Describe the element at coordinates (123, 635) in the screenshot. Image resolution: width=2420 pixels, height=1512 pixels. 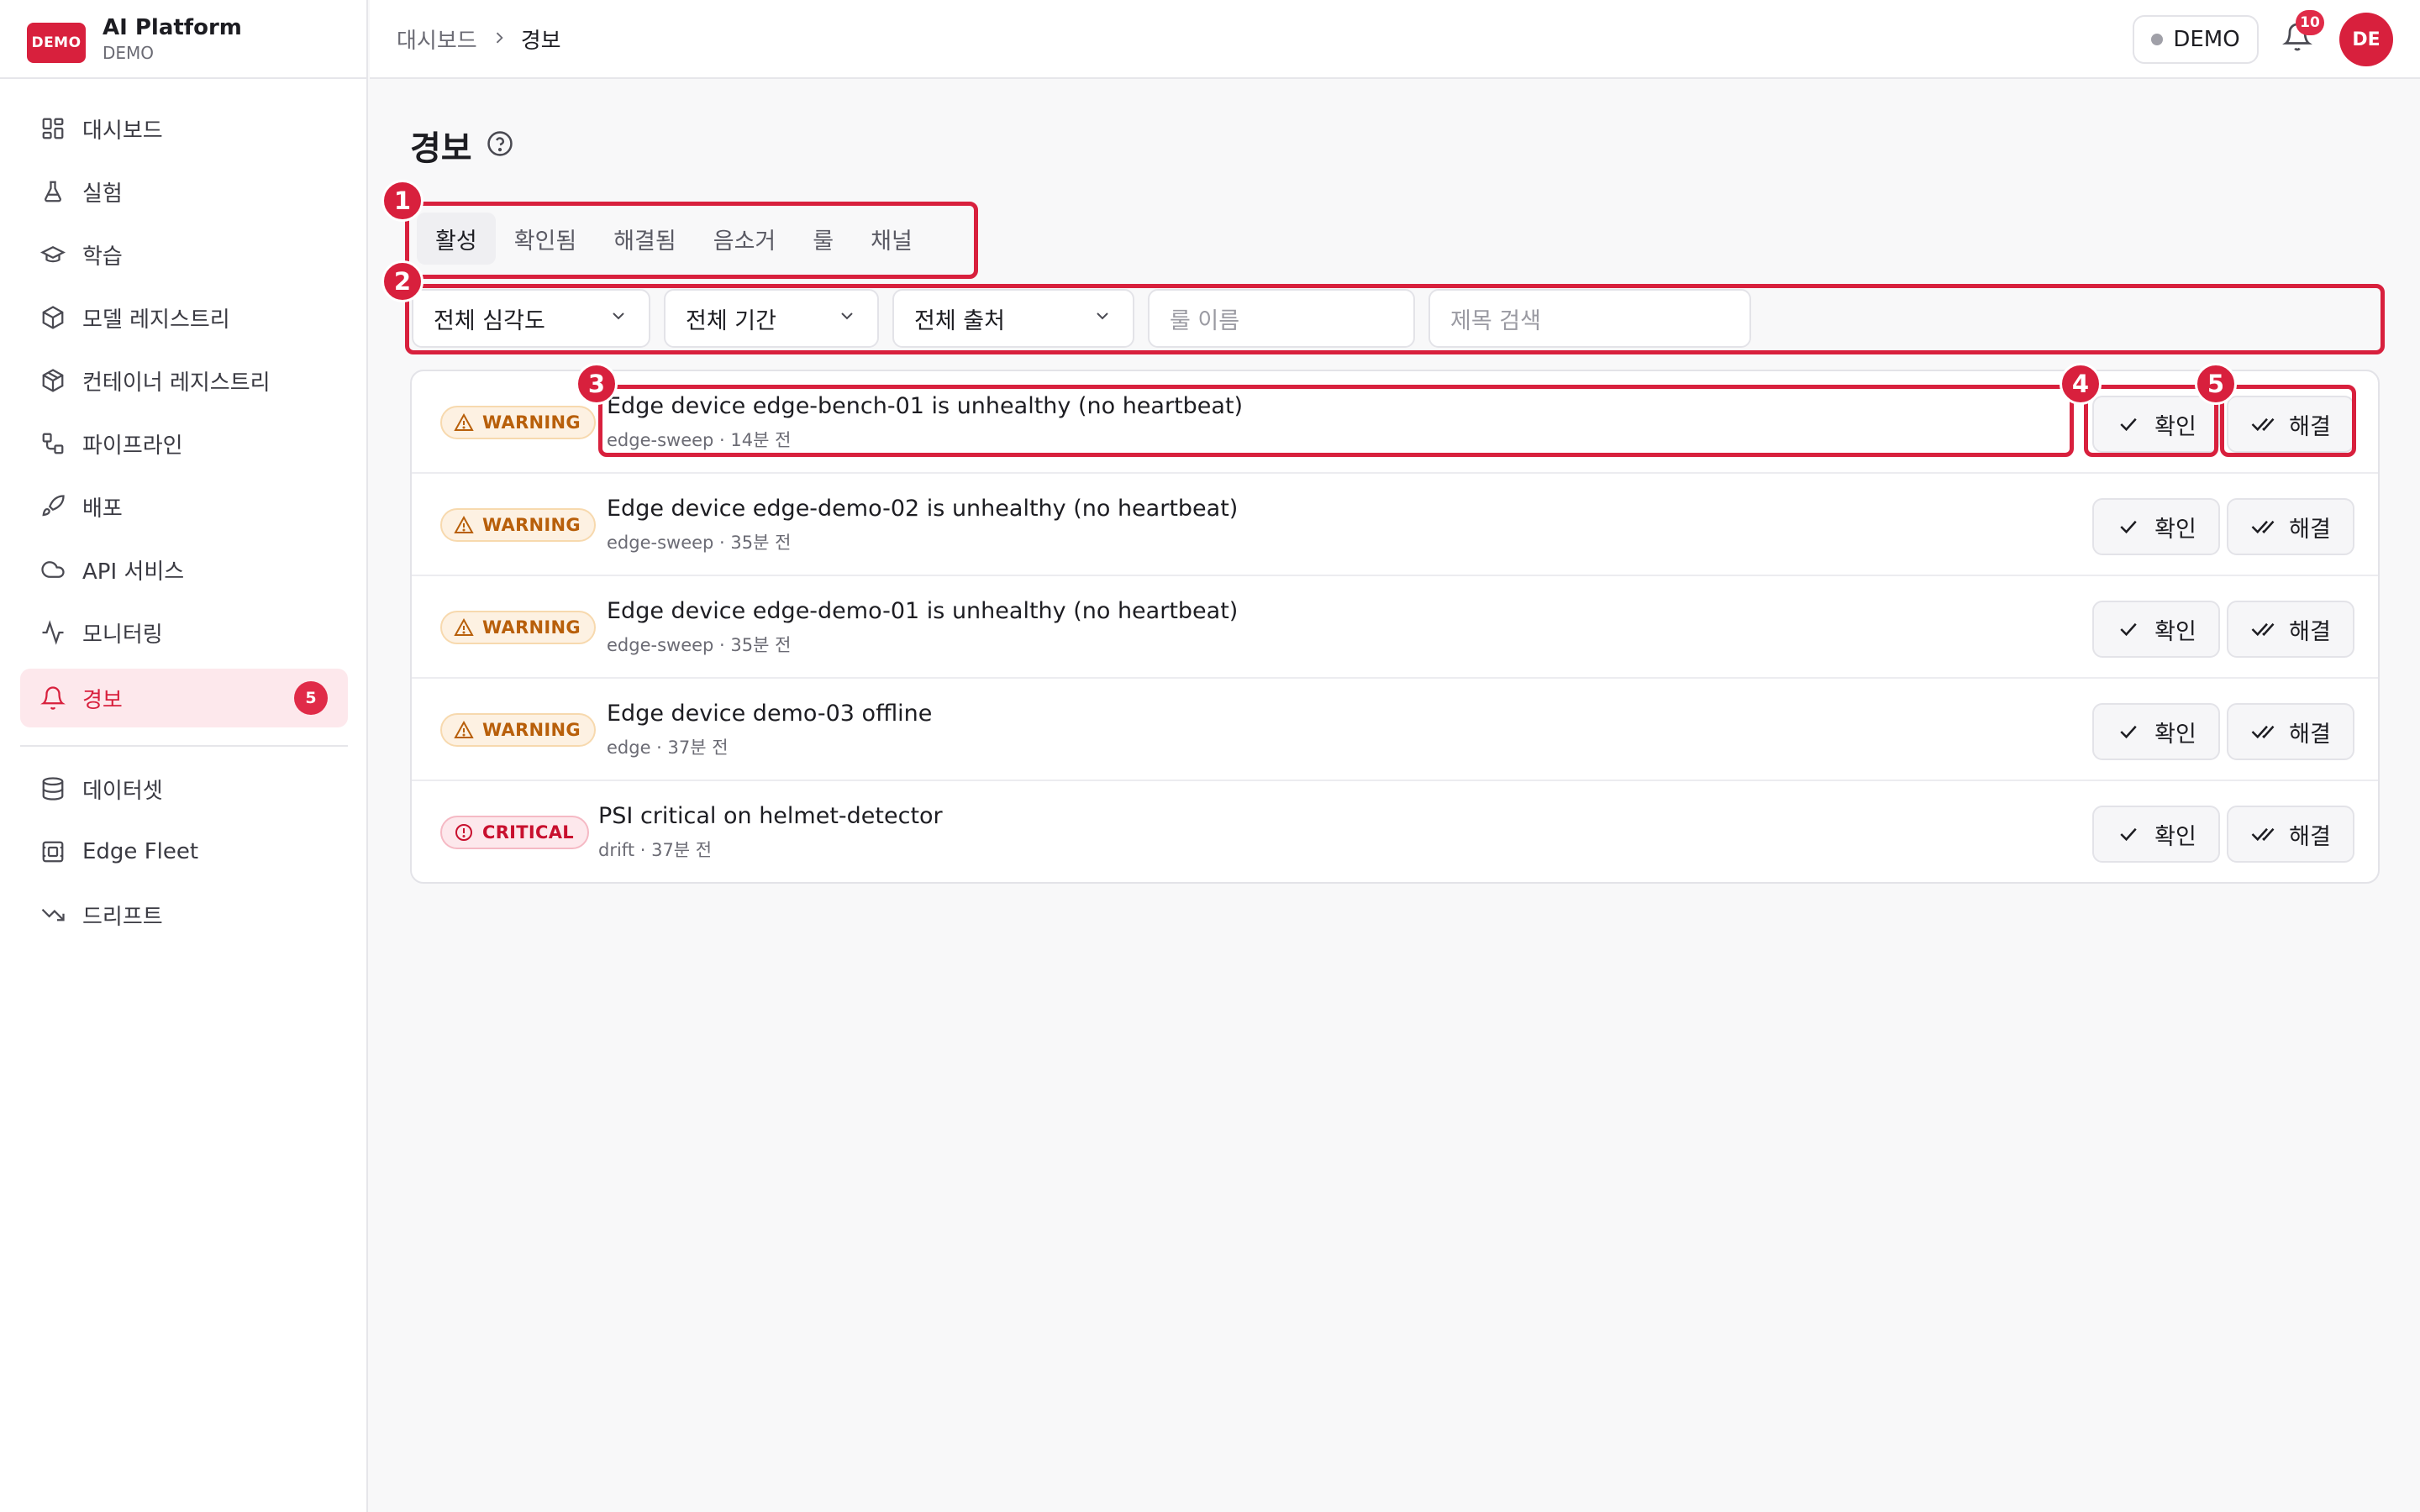
I see `sidebar-item-label: 모니터링` at that location.